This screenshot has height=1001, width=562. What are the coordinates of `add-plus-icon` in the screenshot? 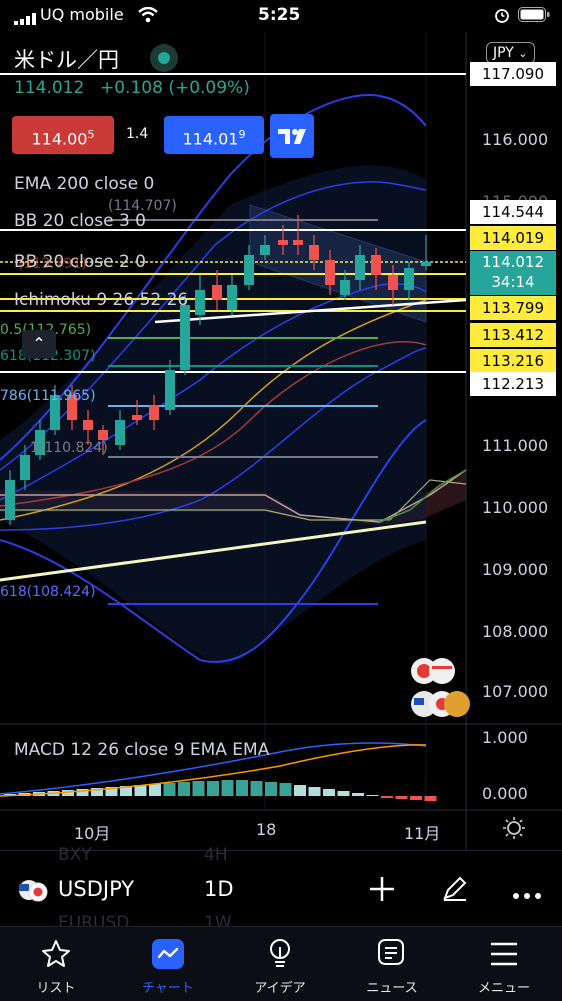 It's located at (382, 891).